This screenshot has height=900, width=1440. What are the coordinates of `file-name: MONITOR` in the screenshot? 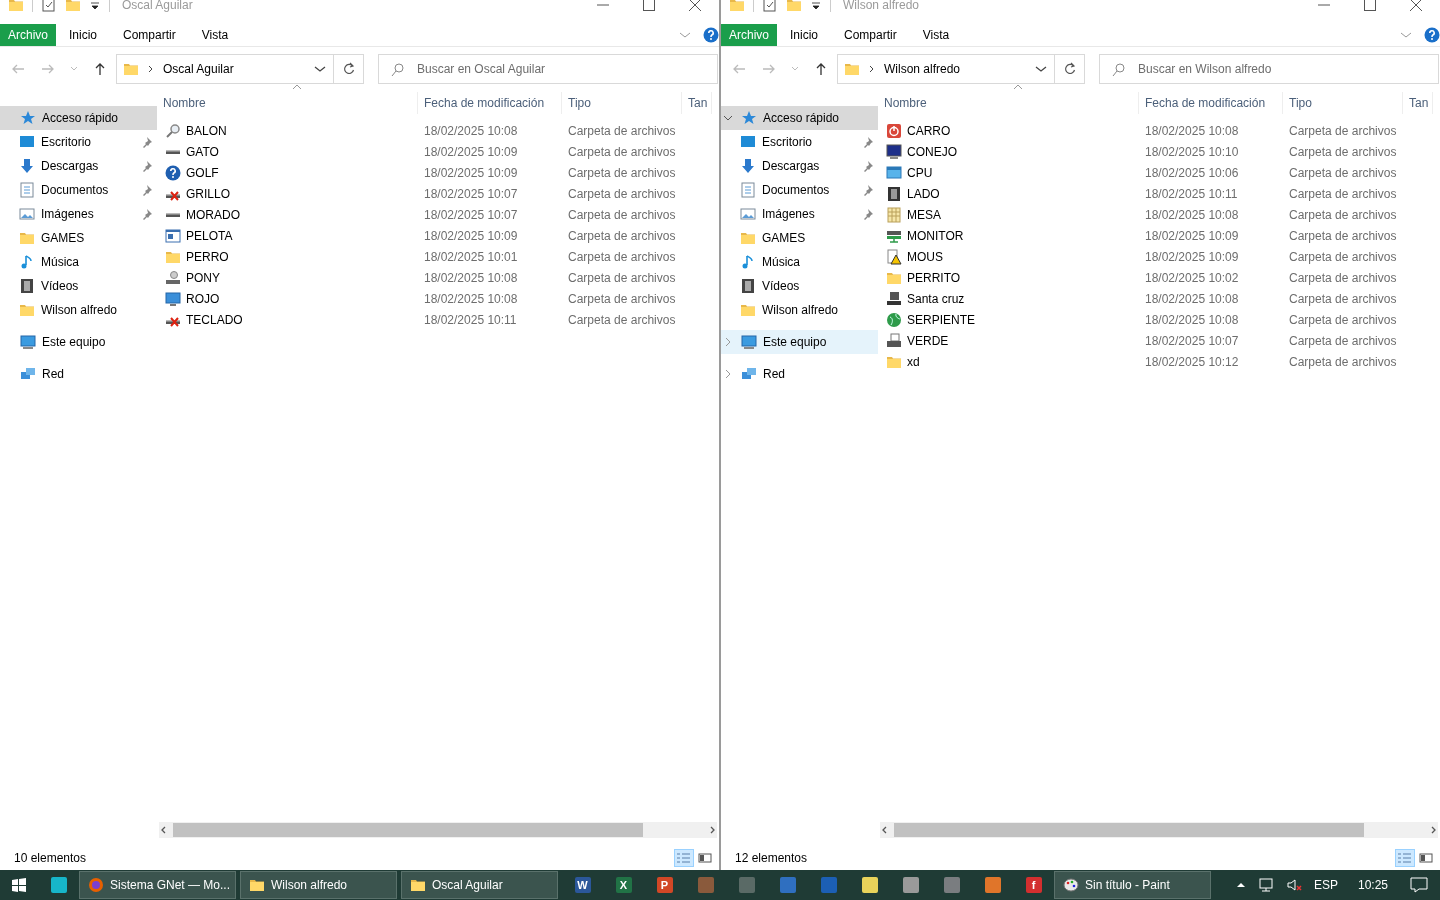 It's located at (935, 235).